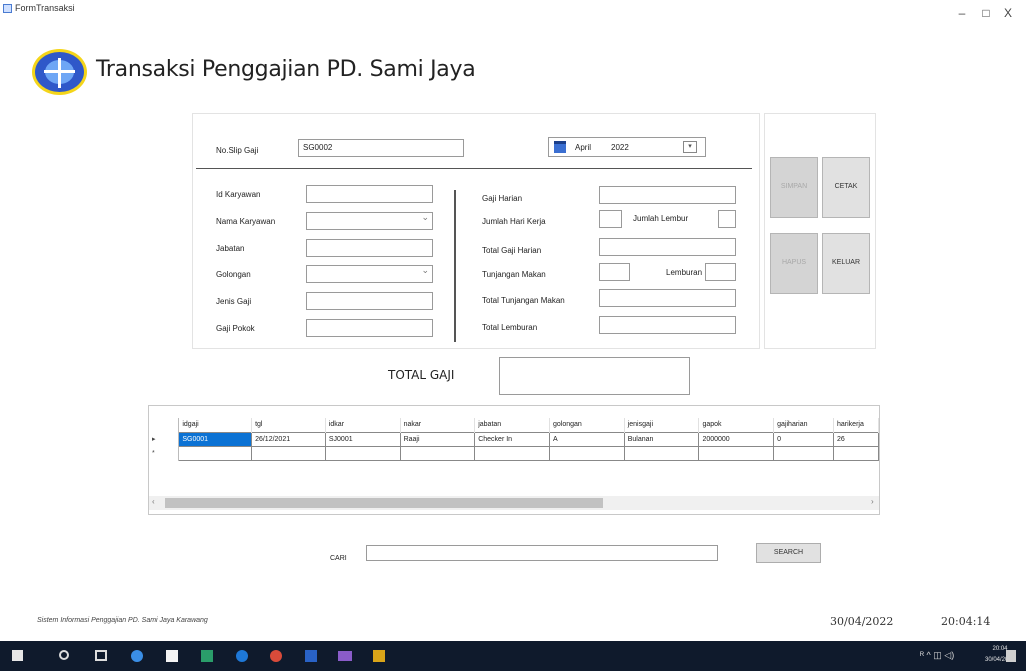 The width and height of the screenshot is (1026, 671). What do you see at coordinates (512, 425) in the screenshot?
I see `col-header-jabatan: jabatan` at bounding box center [512, 425].